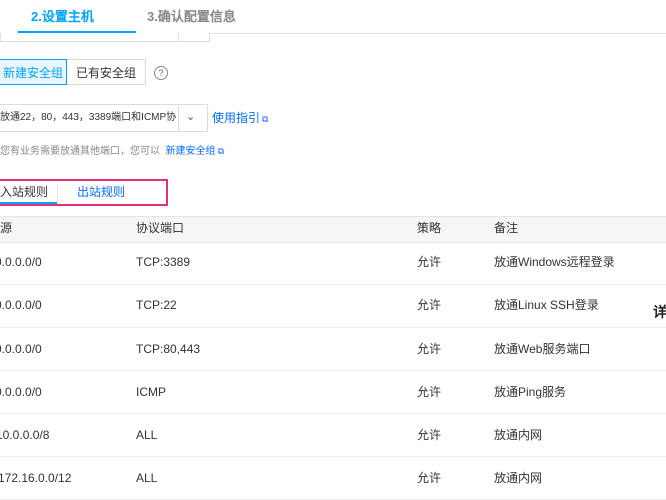  I want to click on step-setup-host: 2.设置主机, so click(62, 16).